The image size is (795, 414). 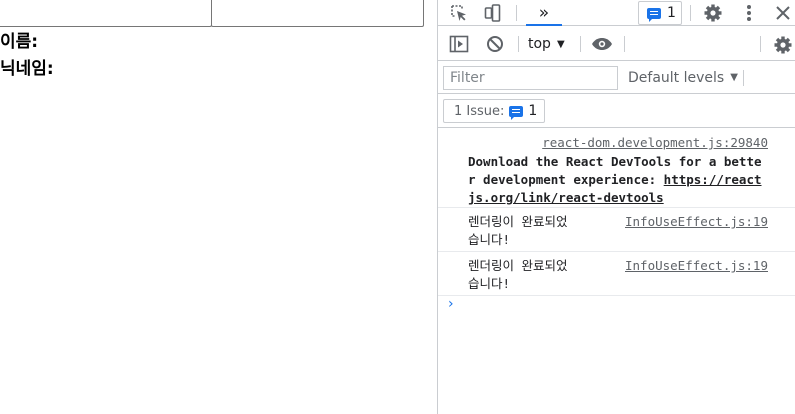 I want to click on more-tabs-button: », so click(x=544, y=13).